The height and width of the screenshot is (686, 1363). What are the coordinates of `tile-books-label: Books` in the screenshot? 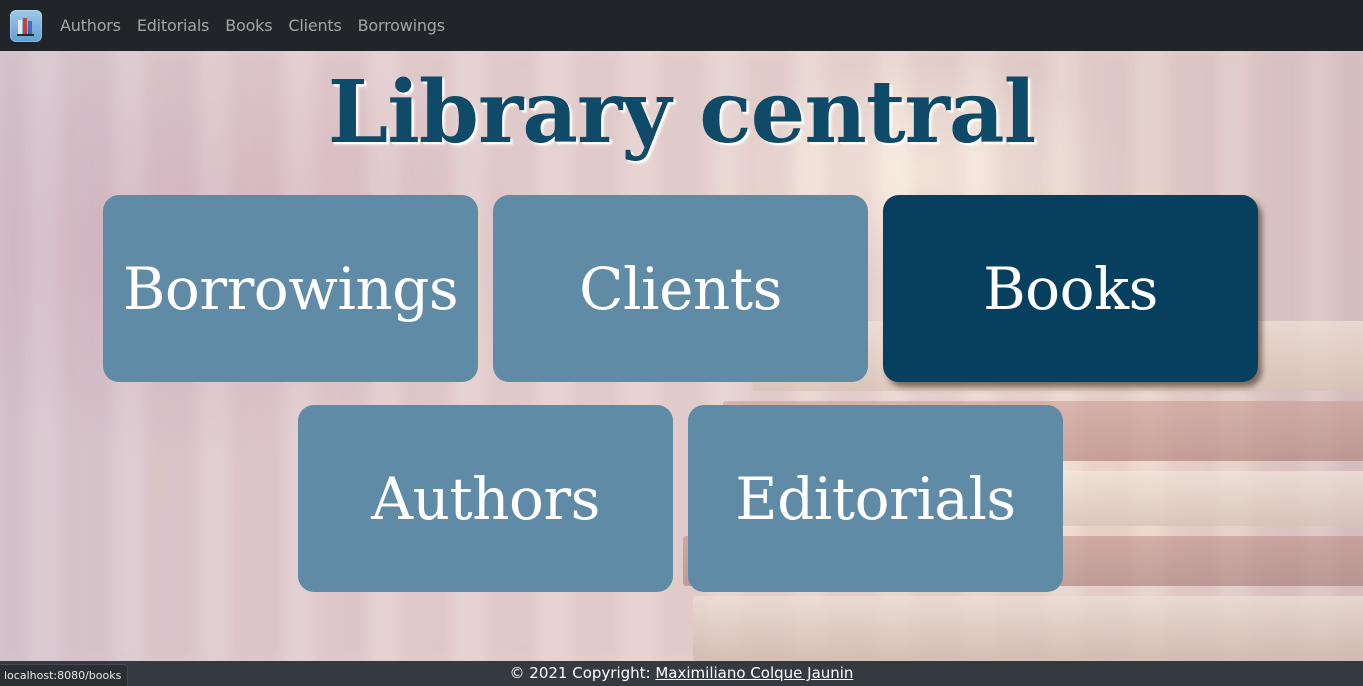 It's located at (1070, 288).